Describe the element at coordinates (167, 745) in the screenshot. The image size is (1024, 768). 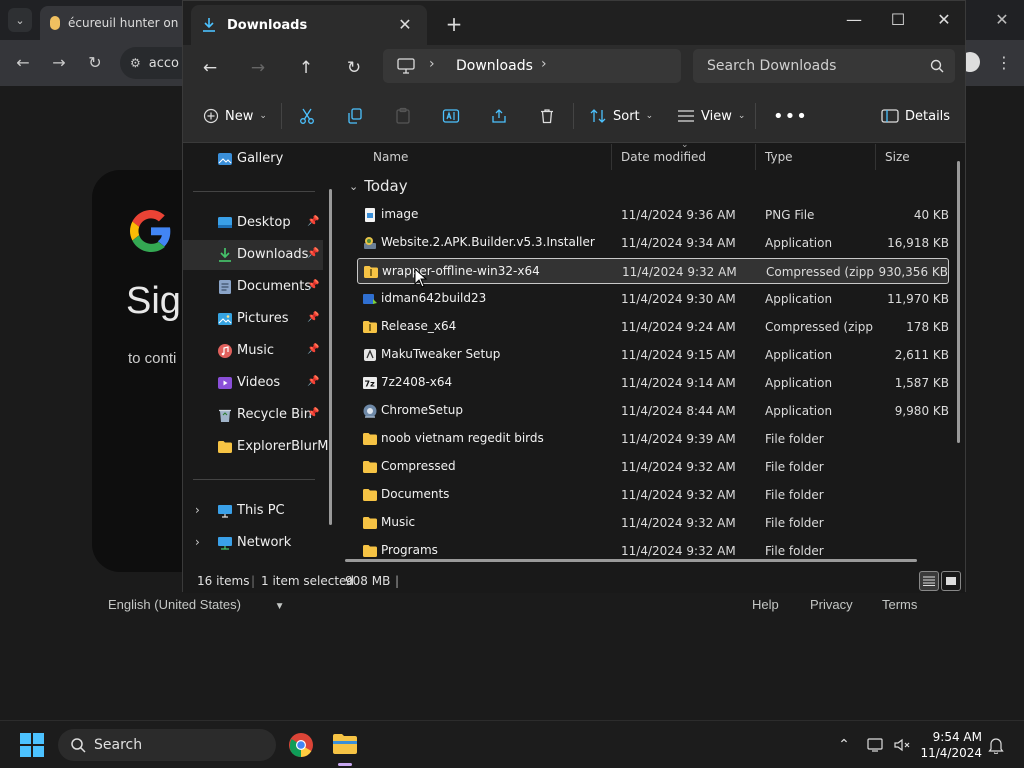
I see `taskbar-search-box: Search` at that location.